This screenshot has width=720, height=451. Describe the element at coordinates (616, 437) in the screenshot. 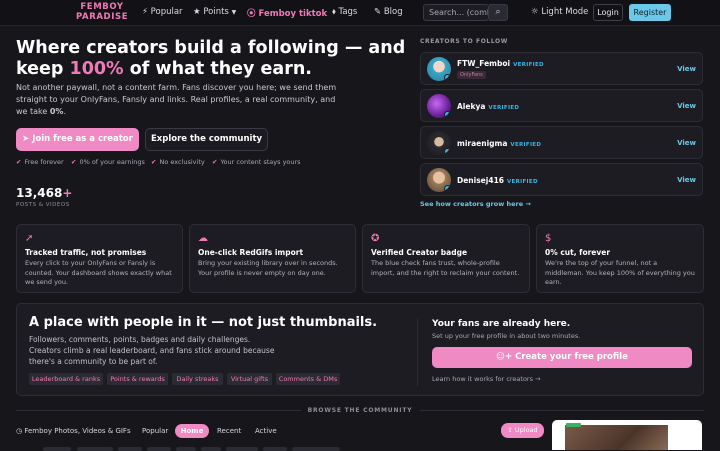

I see `thumbnail-image` at that location.